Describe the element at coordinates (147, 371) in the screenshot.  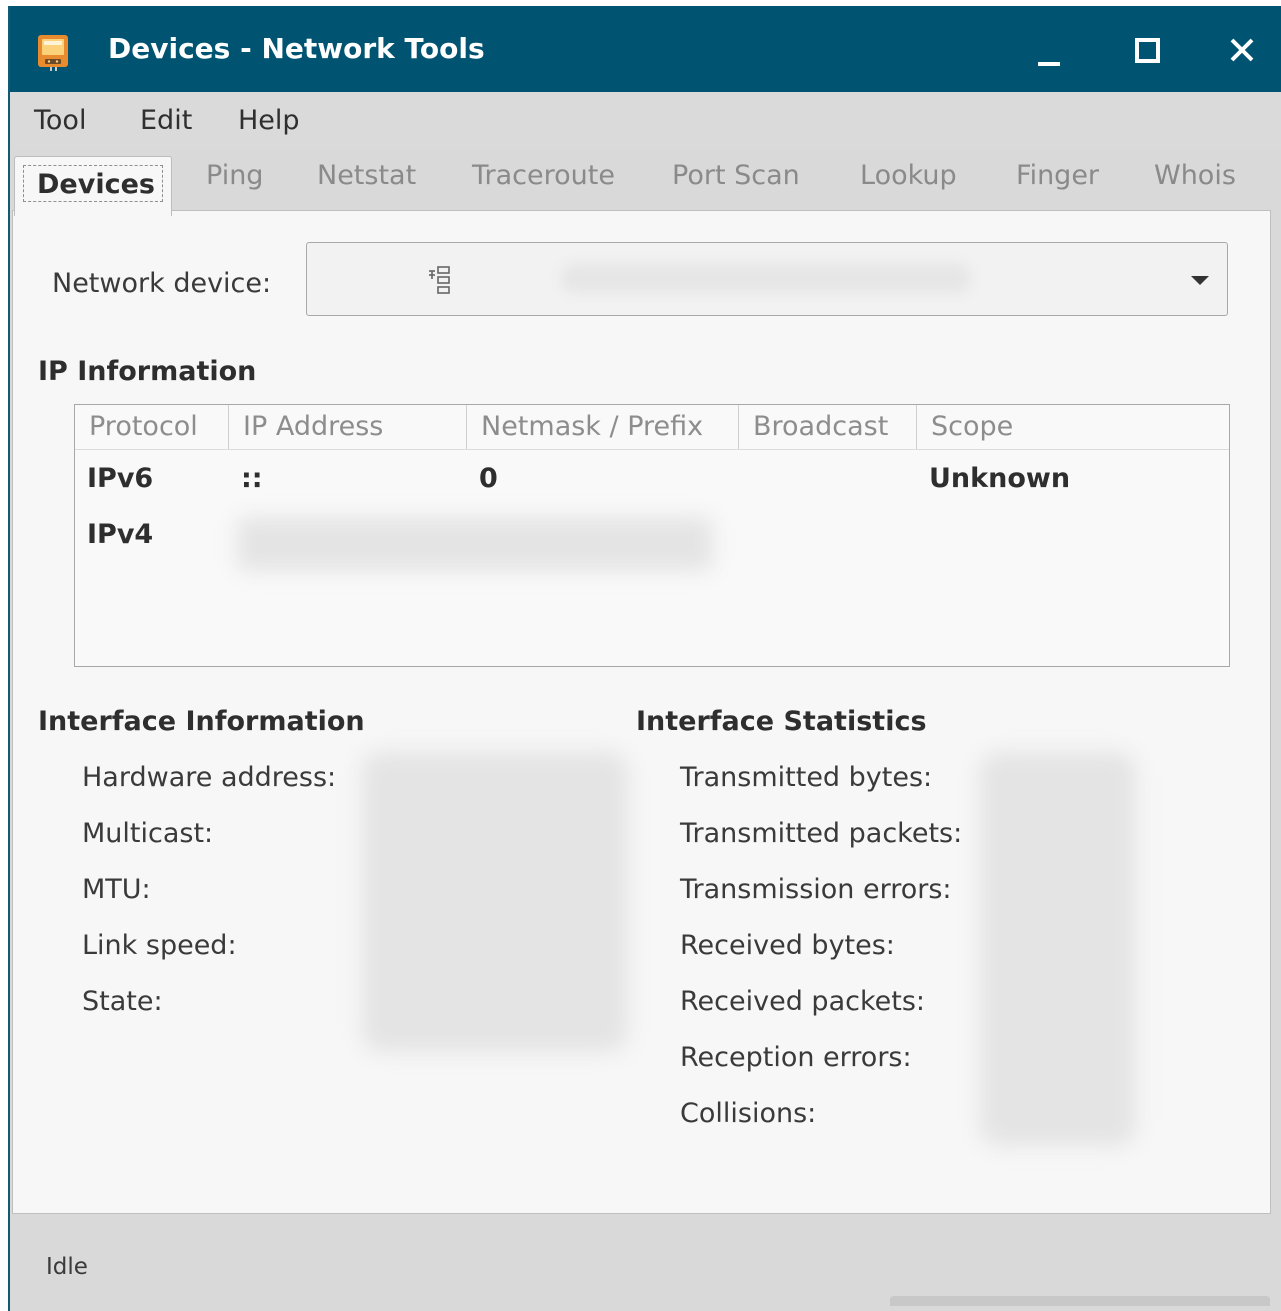
I see `ip-information-heading: IP Information` at that location.